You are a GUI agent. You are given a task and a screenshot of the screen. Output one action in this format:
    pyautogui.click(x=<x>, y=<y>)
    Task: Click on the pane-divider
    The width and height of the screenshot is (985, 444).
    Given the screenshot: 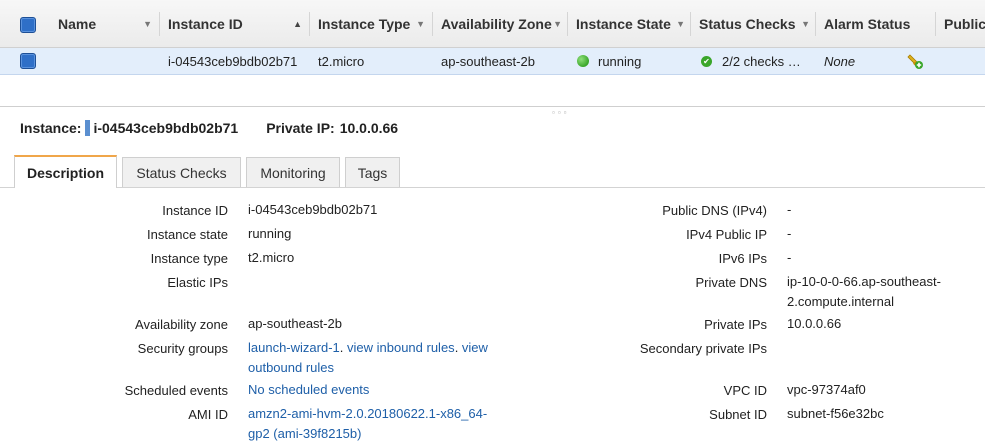 What is the action you would take?
    pyautogui.click(x=492, y=106)
    